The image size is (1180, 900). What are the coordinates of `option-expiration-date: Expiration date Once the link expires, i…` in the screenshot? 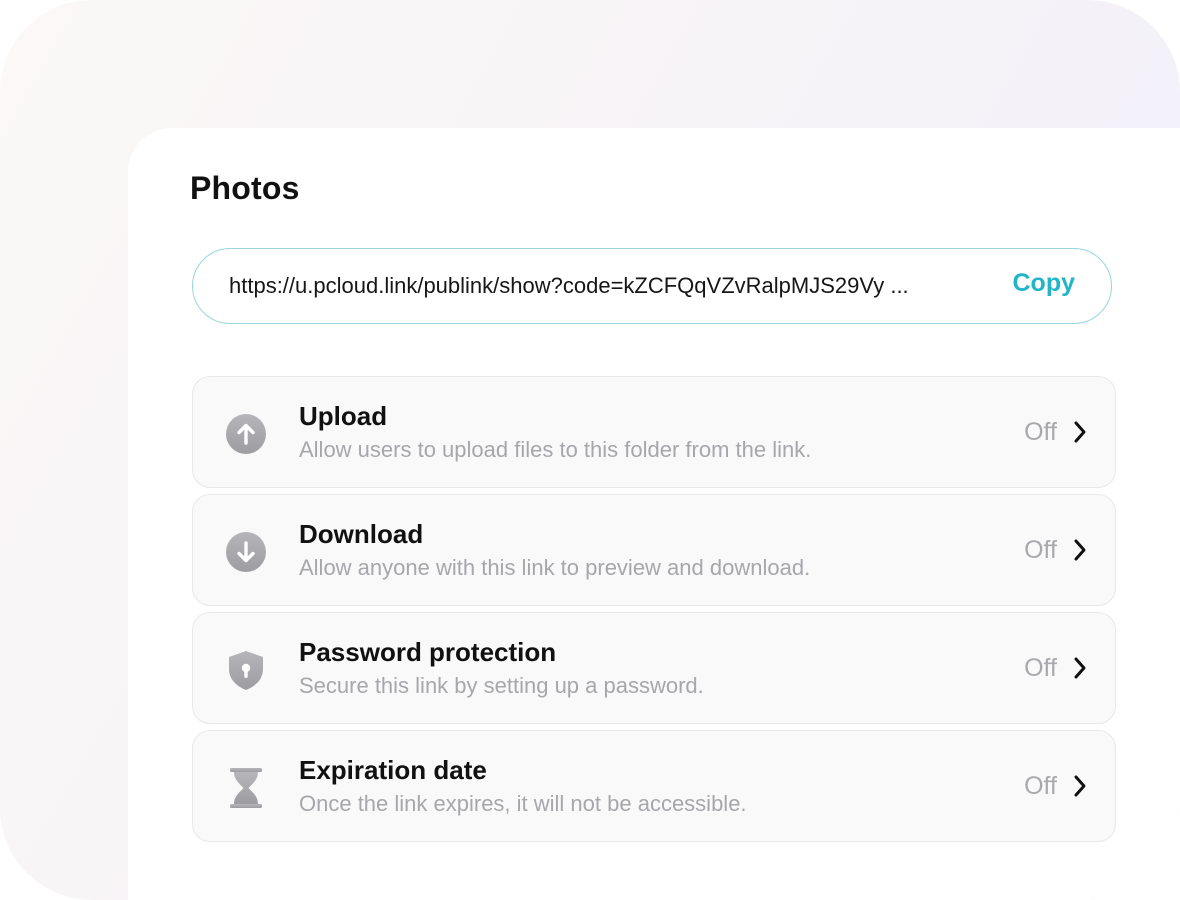 It's located at (654, 786).